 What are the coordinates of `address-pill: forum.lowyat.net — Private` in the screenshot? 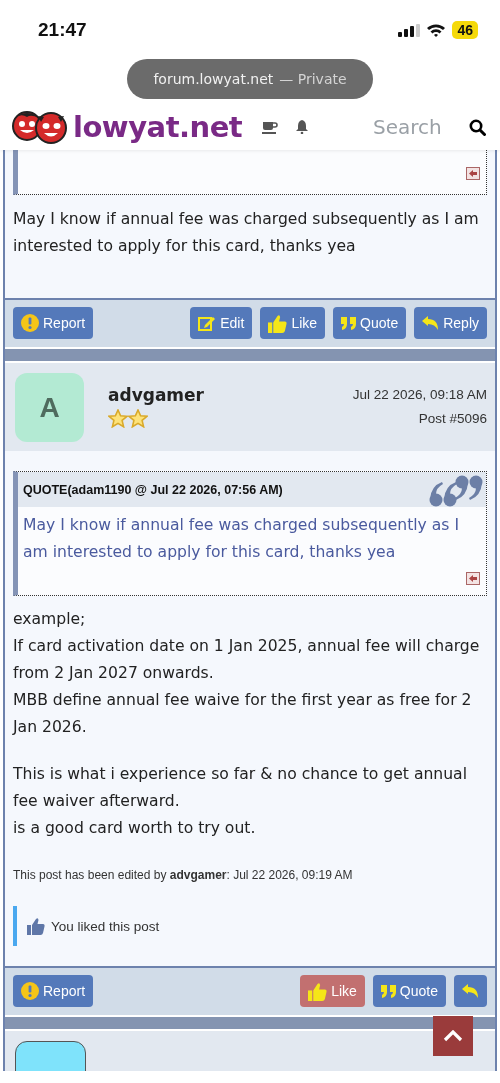 It's located at (250, 79).